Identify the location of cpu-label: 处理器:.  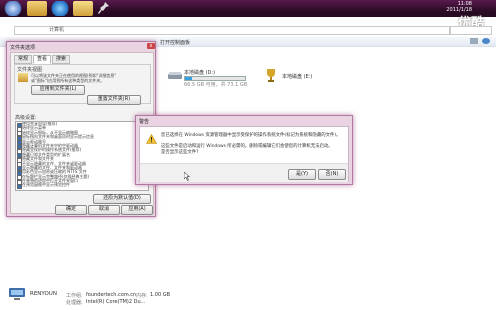
(74, 303).